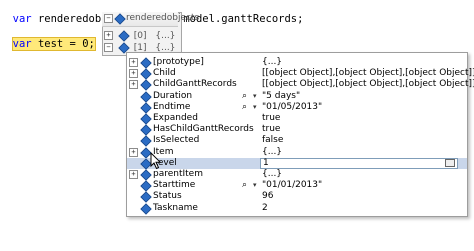 The image size is (474, 251). What do you see at coordinates (173, 95) in the screenshot?
I see `property-name: Duration` at bounding box center [173, 95].